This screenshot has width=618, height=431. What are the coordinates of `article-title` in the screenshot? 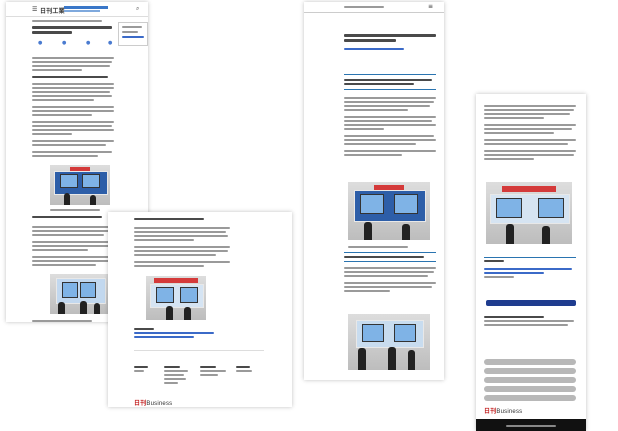 It's located at (72, 30).